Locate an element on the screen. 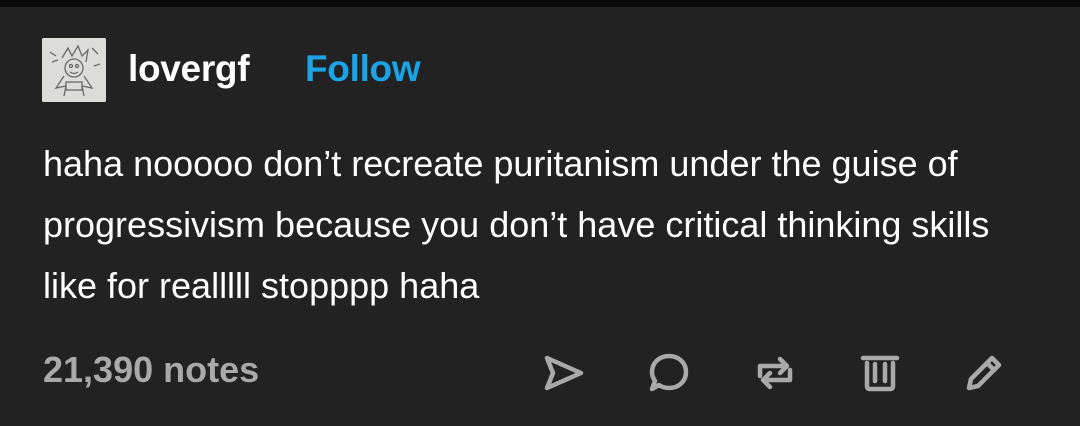 Image resolution: width=1080 pixels, height=426 pixels. send-icon is located at coordinates (564, 373).